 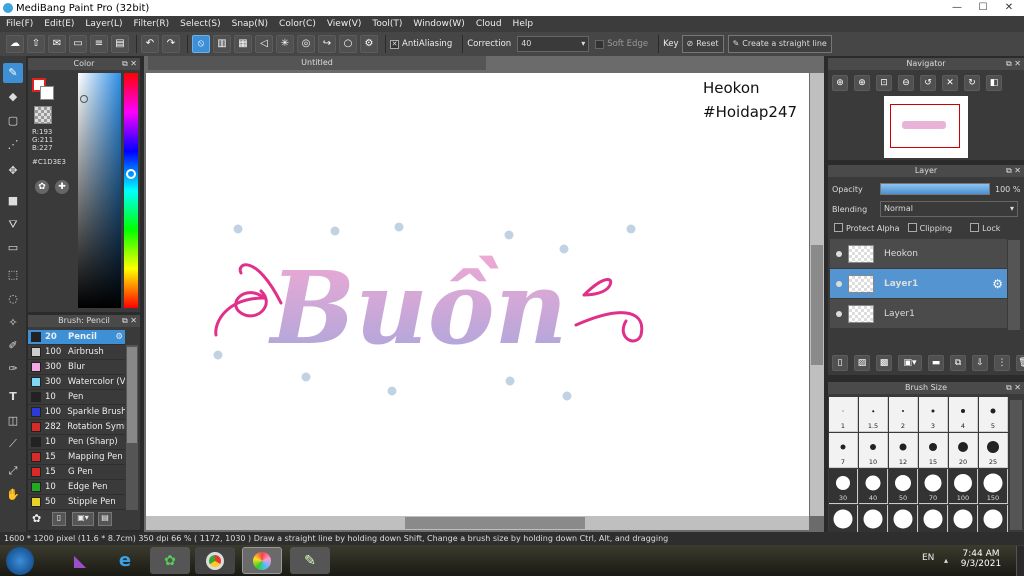 What do you see at coordinates (981, 559) in the screenshot?
I see `clock: 7:44 AM 9/3/2021` at bounding box center [981, 559].